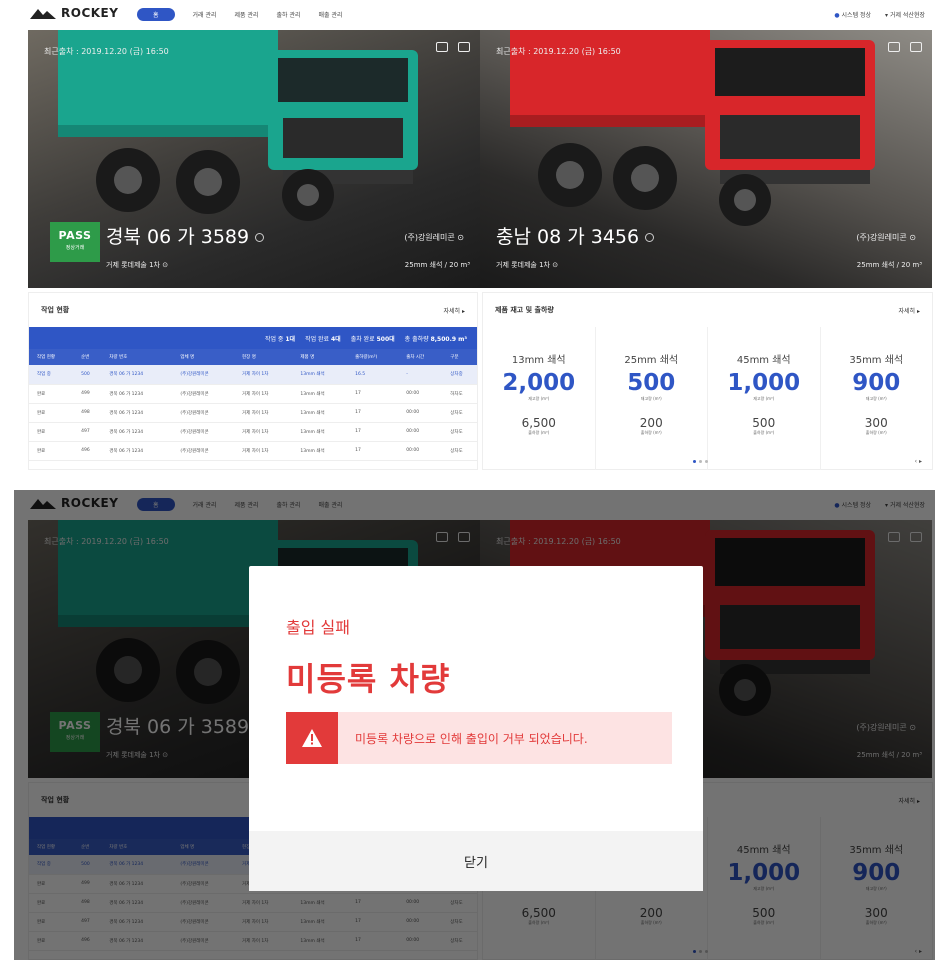 This screenshot has width=935, height=961. Describe the element at coordinates (75, 235) in the screenshot. I see `pass-label: PASS` at that location.